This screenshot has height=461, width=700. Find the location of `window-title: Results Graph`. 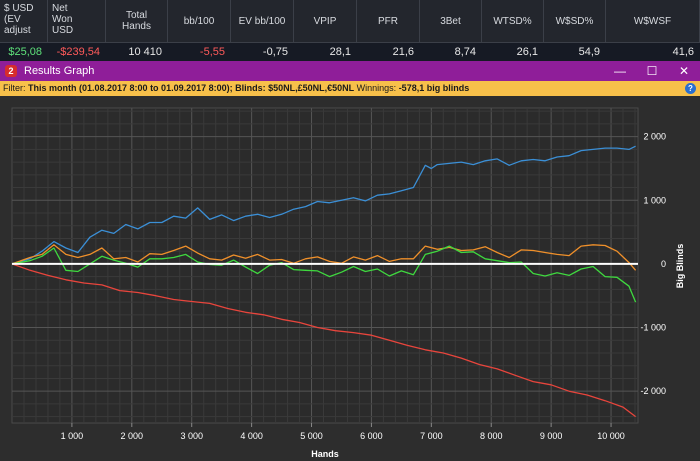

window-title: Results Graph is located at coordinates (59, 71).